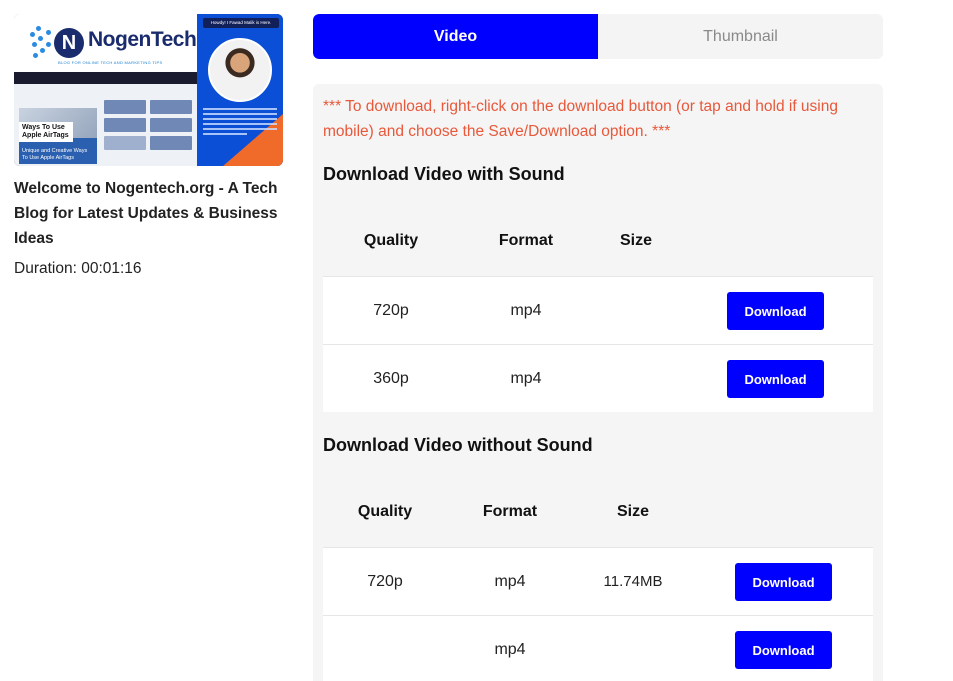  I want to click on author-portrait, so click(240, 70).